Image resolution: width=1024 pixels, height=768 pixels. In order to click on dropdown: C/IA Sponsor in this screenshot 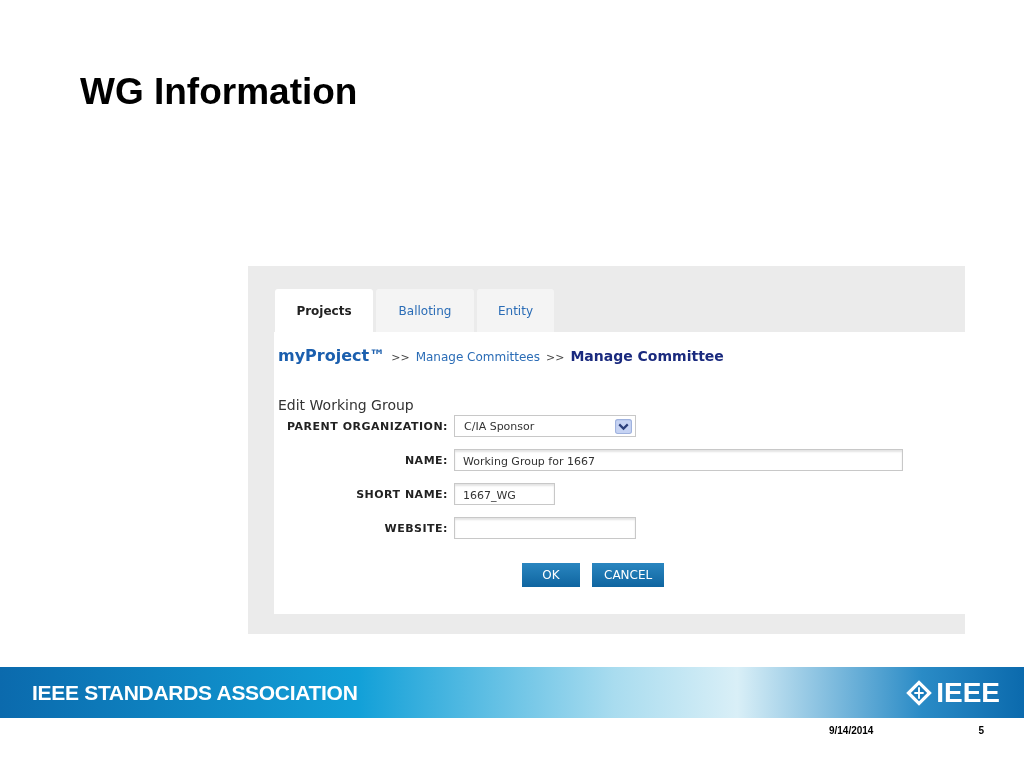, I will do `click(545, 426)`.